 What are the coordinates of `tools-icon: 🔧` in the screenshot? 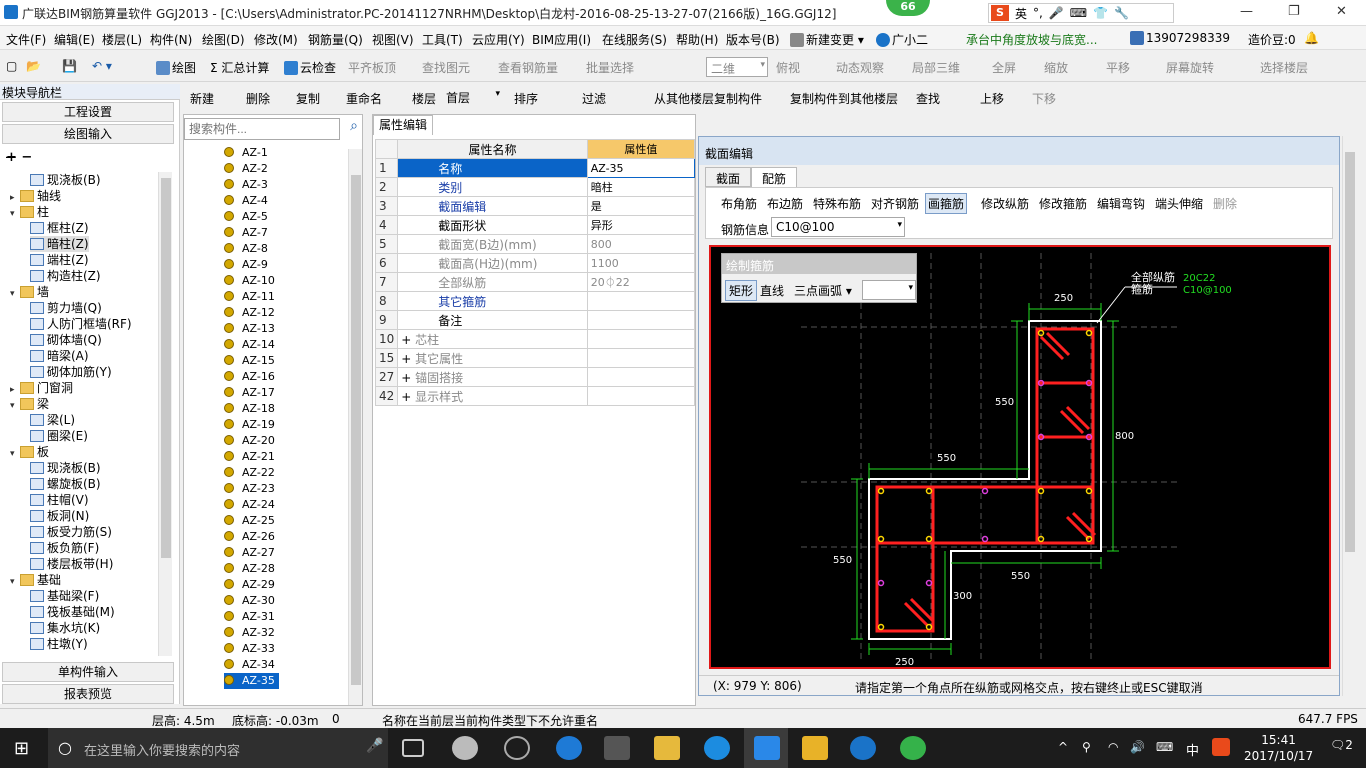 It's located at (1121, 13).